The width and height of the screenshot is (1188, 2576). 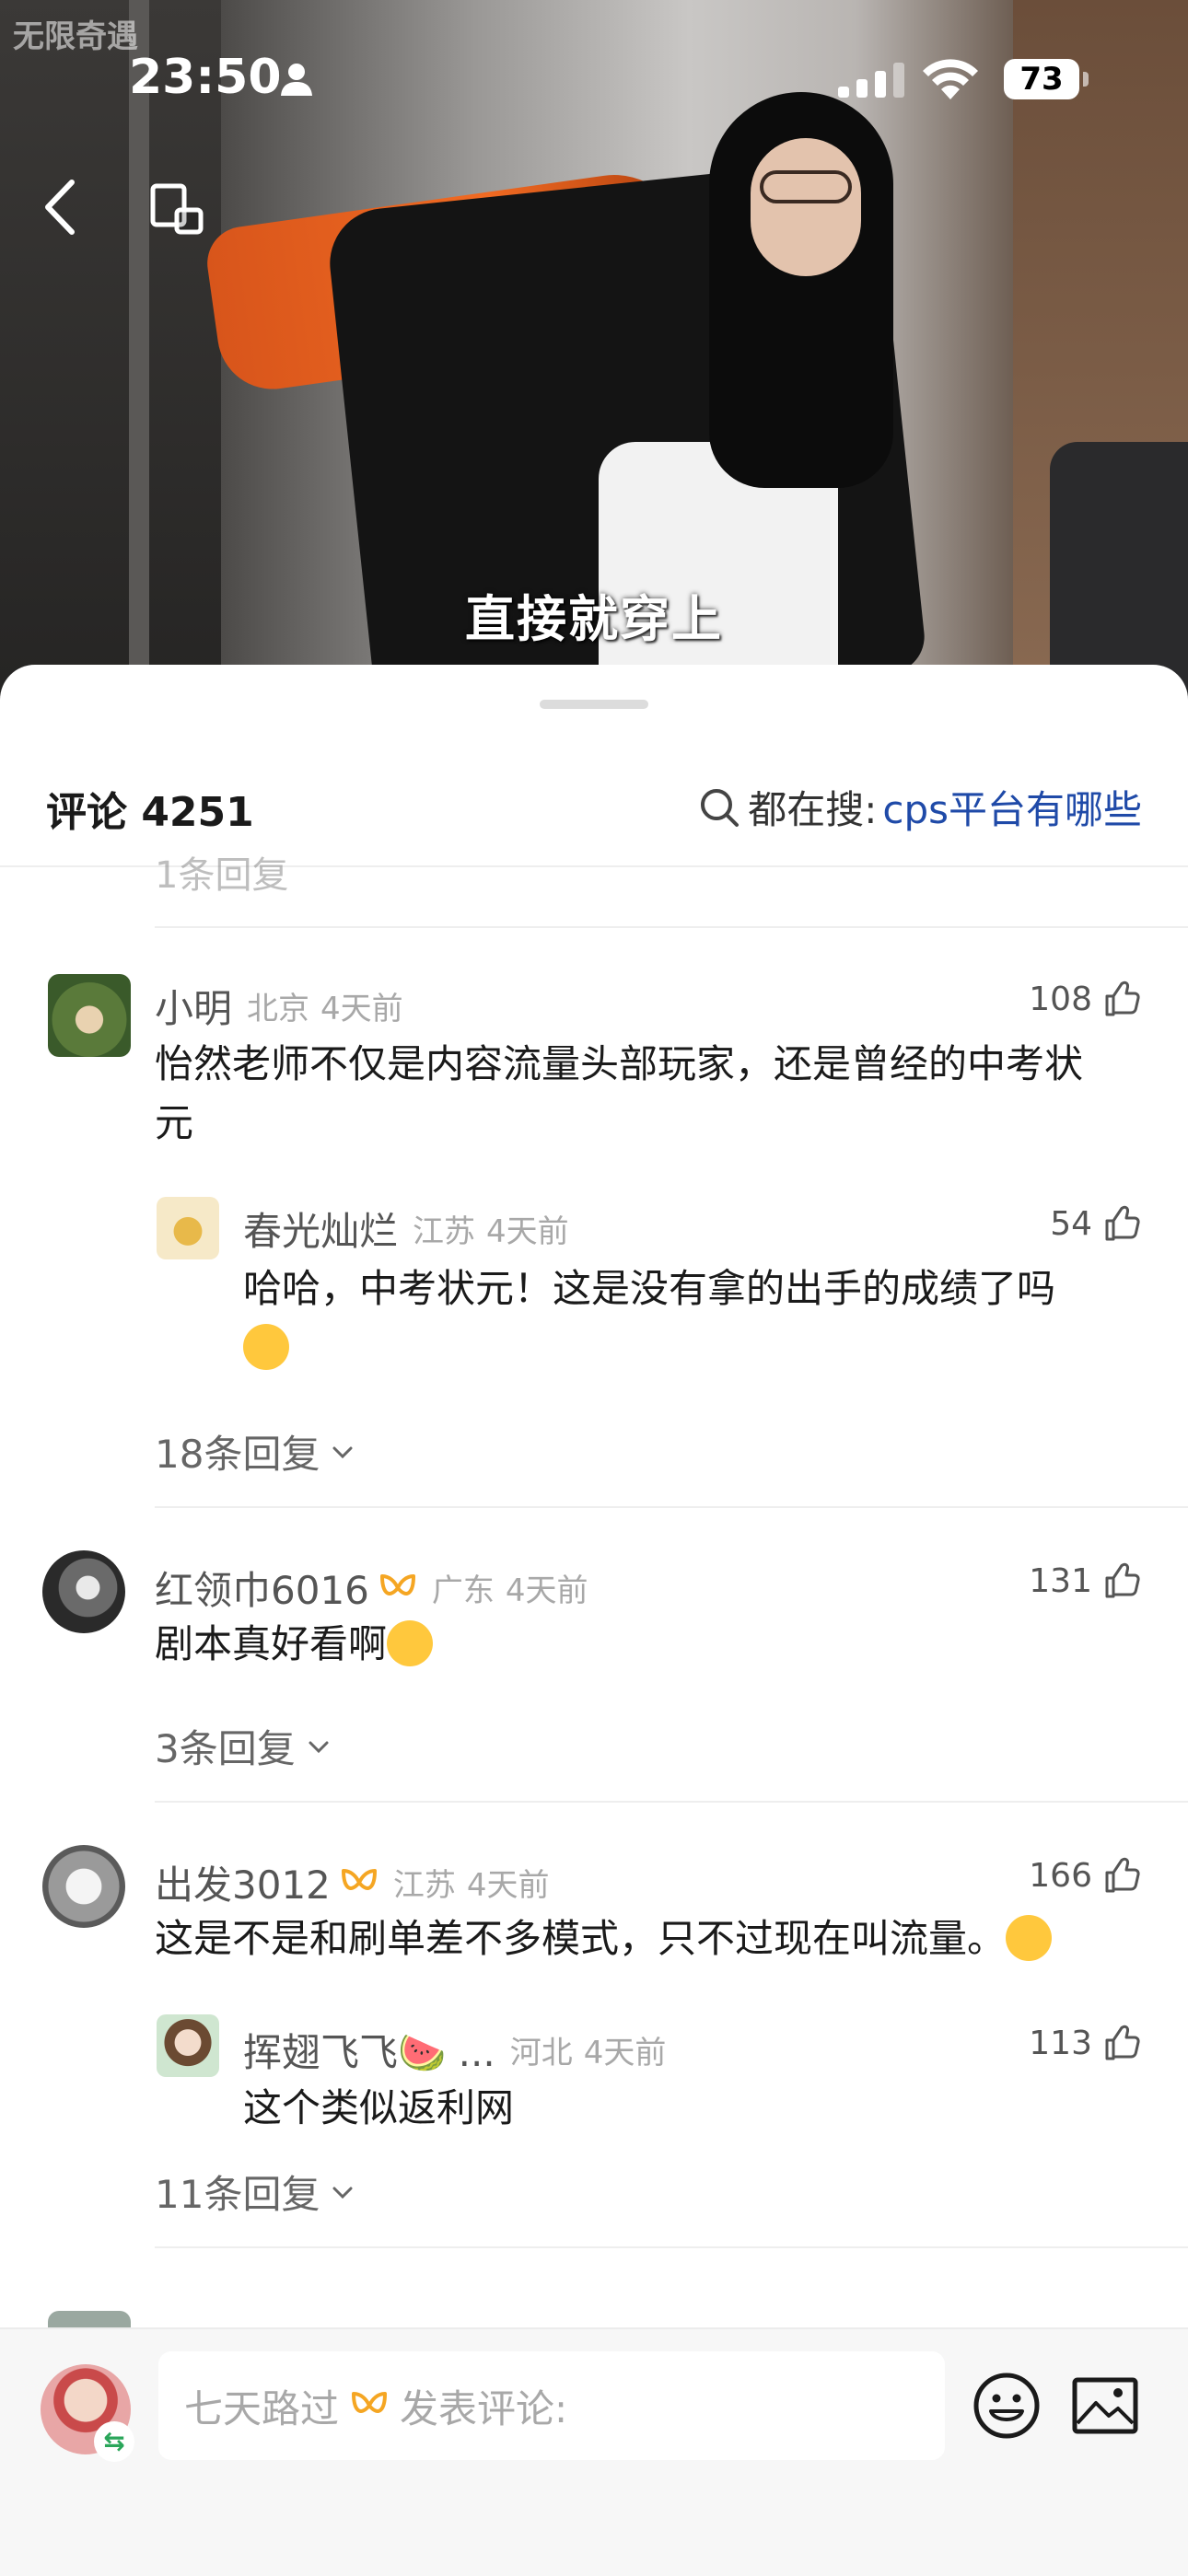 What do you see at coordinates (1096, 1223) in the screenshot?
I see `reply-like-button: 54` at bounding box center [1096, 1223].